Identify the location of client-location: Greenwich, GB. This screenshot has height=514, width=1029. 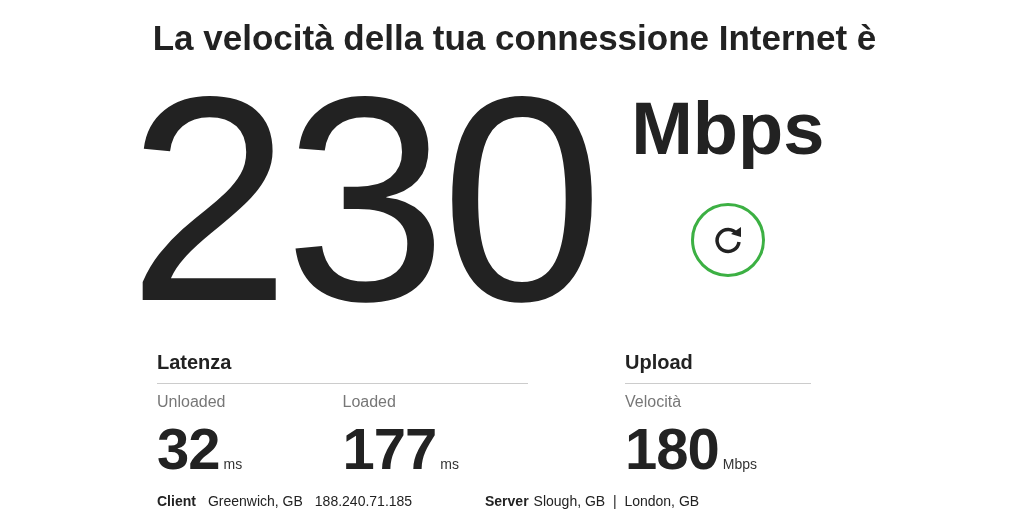
(255, 501).